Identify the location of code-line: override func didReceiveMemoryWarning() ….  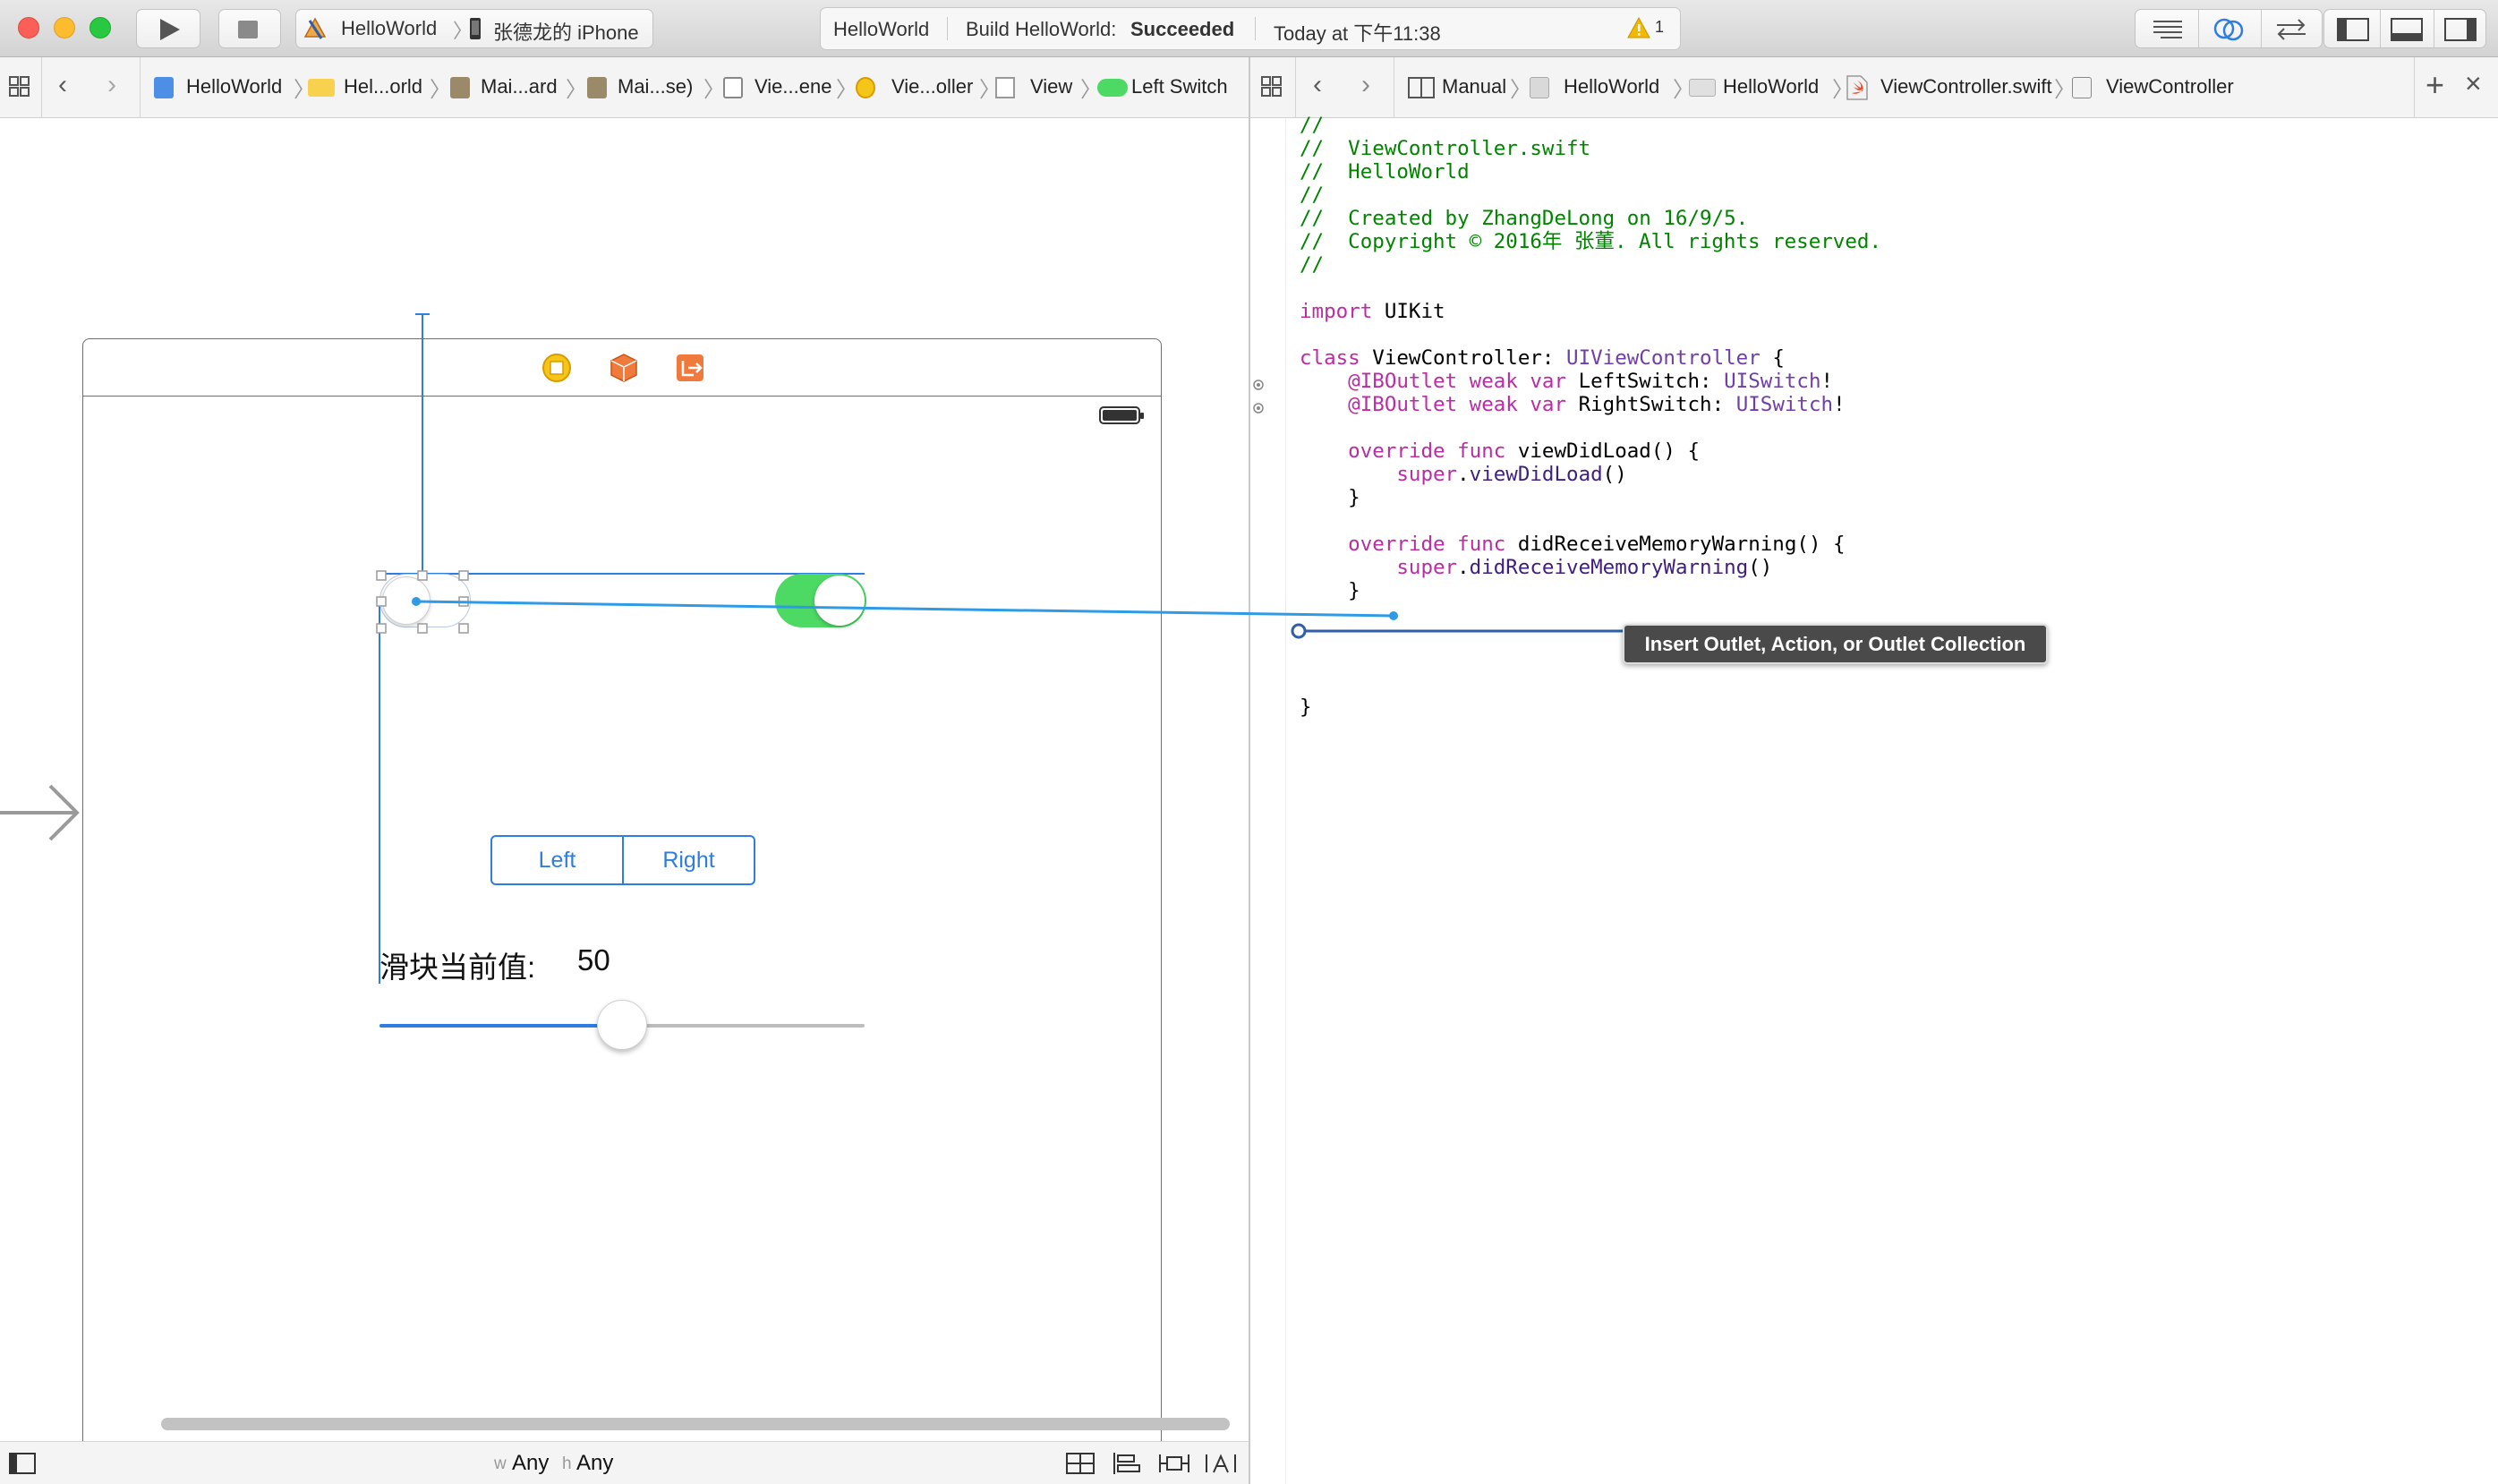
(1890, 544).